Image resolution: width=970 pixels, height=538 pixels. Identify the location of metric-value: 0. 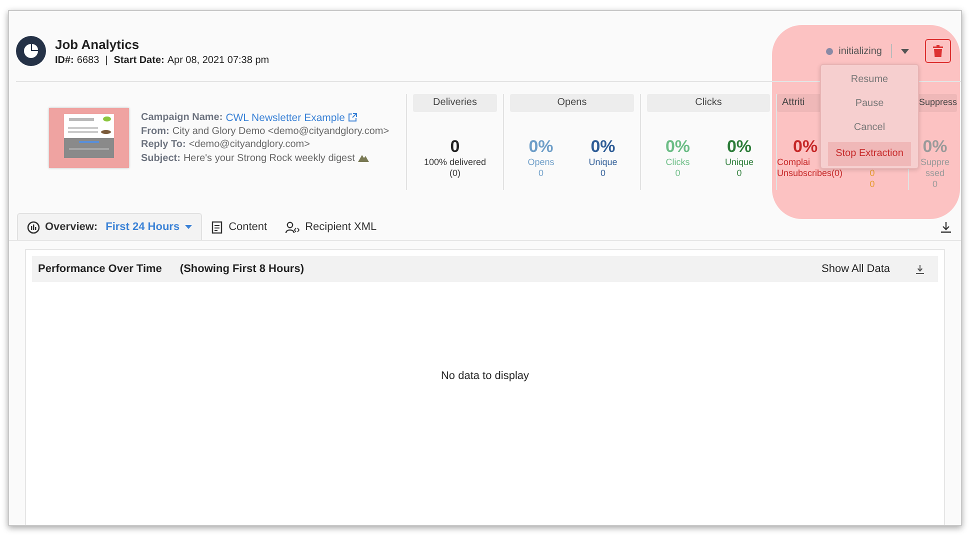
(455, 147).